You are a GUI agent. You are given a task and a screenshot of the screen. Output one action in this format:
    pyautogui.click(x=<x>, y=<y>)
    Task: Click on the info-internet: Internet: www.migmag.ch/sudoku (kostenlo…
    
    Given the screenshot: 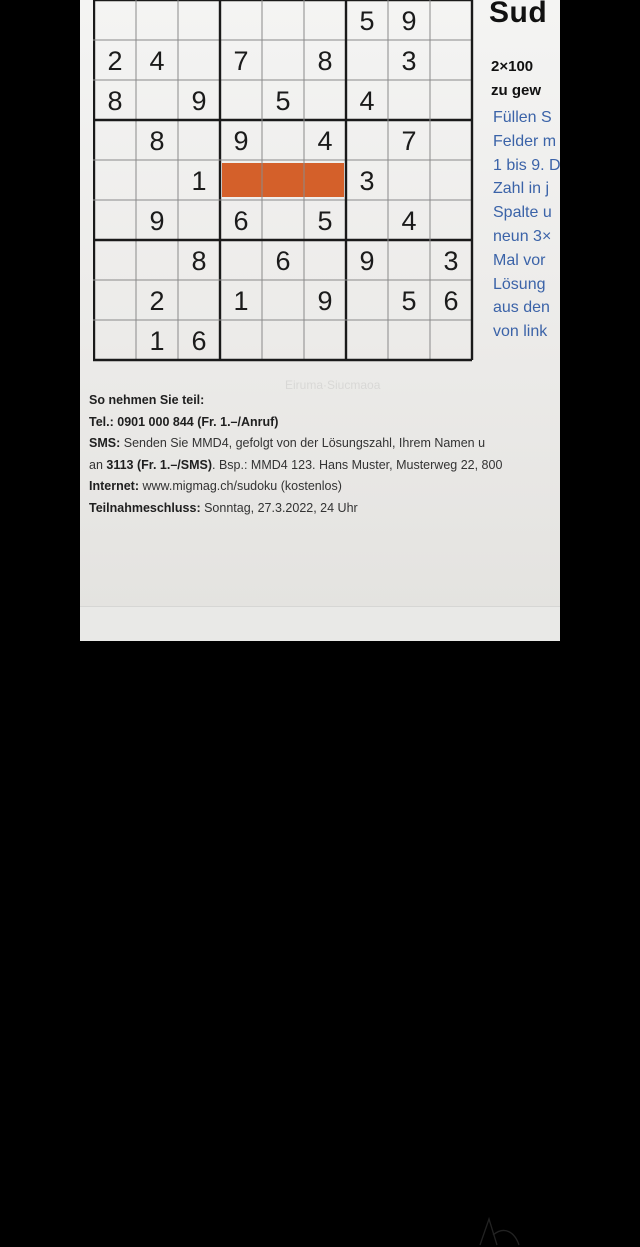 What is the action you would take?
    pyautogui.click(x=215, y=486)
    